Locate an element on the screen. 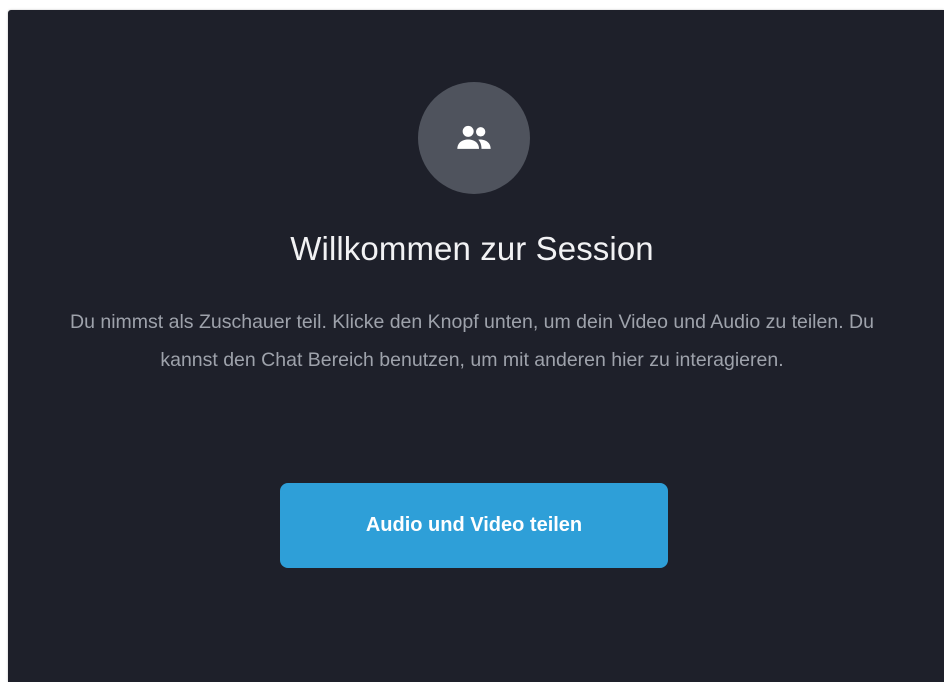 The height and width of the screenshot is (682, 944). share-audio-video-button: Audio und Video teilen is located at coordinates (474, 525).